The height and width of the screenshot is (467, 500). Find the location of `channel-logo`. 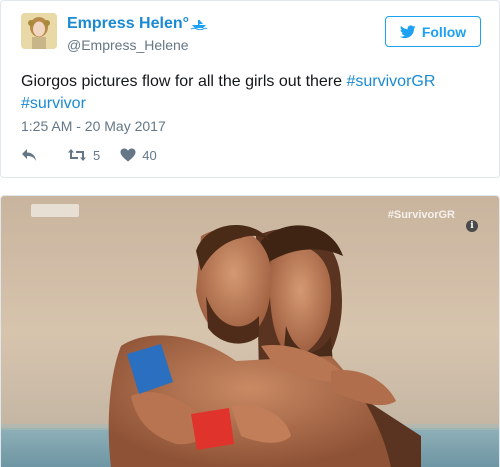

channel-logo is located at coordinates (55, 210).